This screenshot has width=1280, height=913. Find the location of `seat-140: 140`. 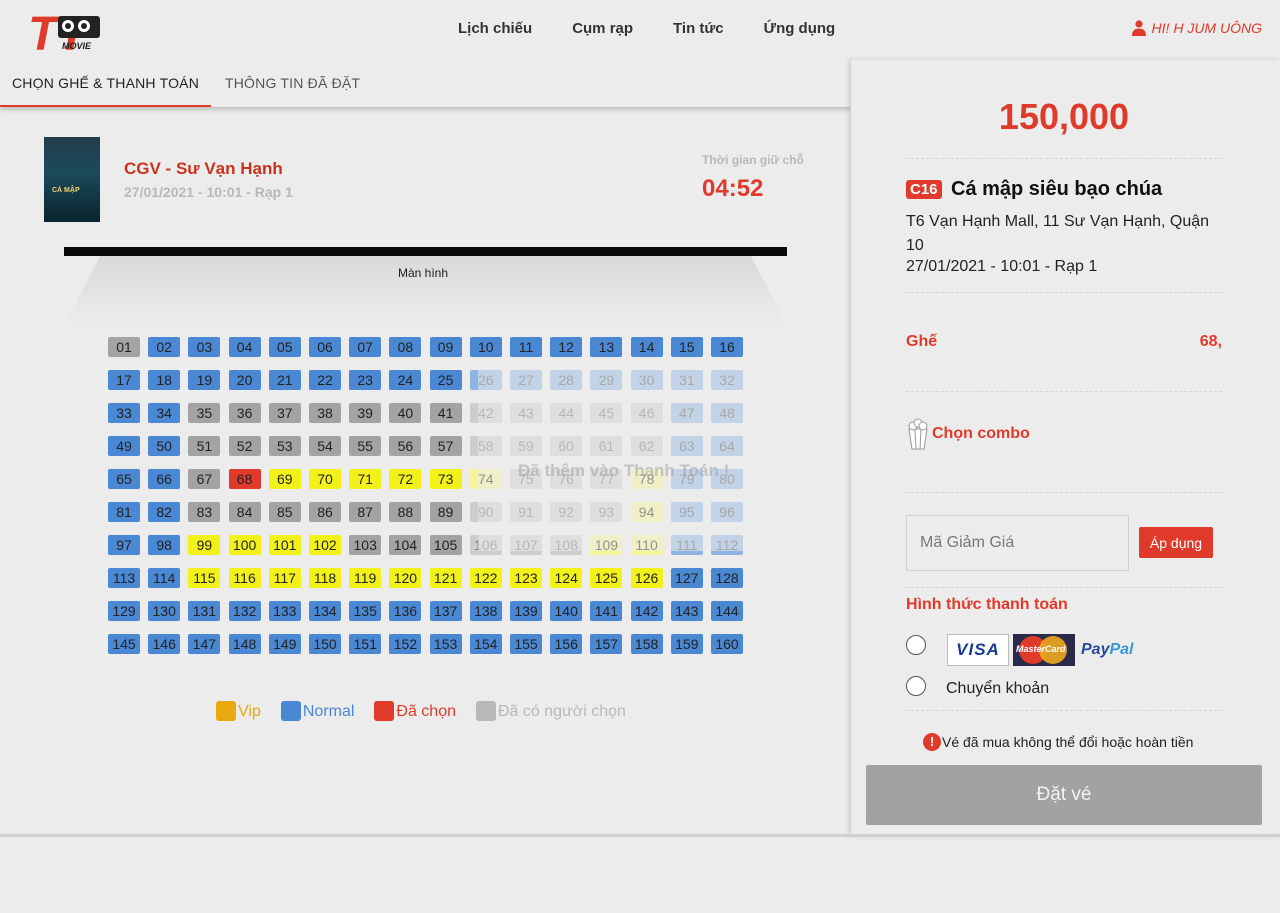

seat-140: 140 is located at coordinates (566, 611).